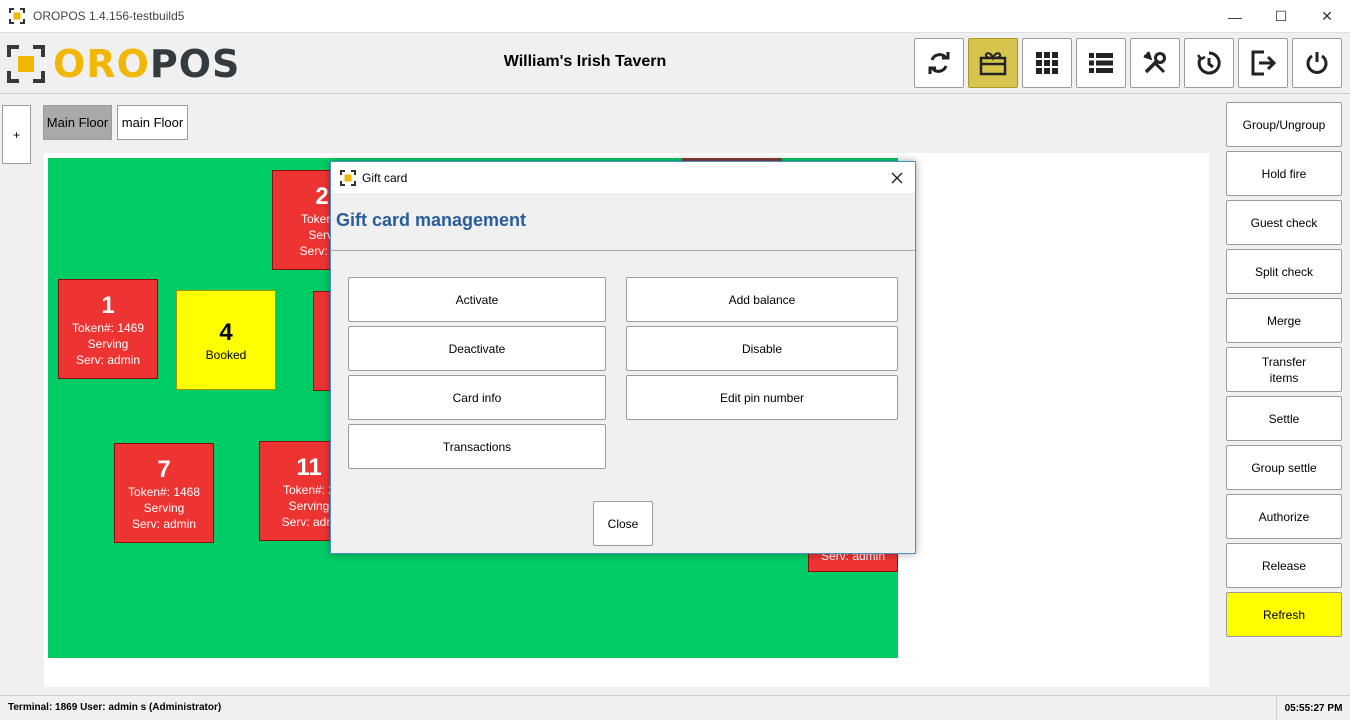 This screenshot has height=720, width=1350. I want to click on gift-card-icon, so click(993, 63).